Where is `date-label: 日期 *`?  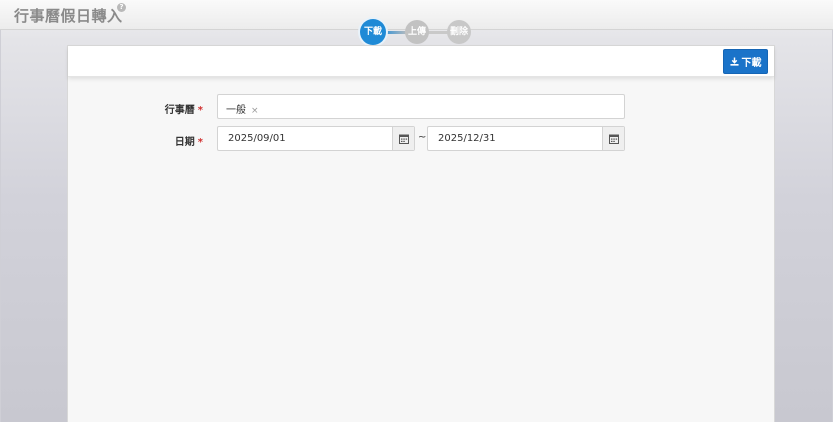 date-label: 日期 * is located at coordinates (173, 140).